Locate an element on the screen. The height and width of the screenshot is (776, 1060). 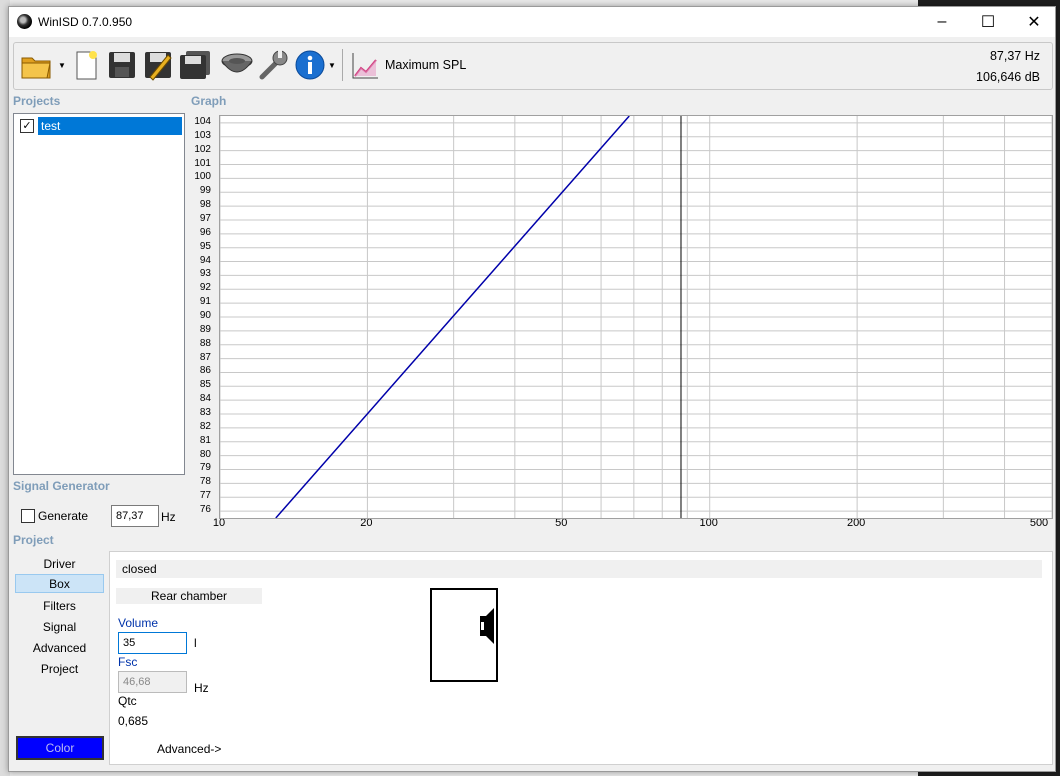
driver-speaker-icon is located at coordinates (237, 65).